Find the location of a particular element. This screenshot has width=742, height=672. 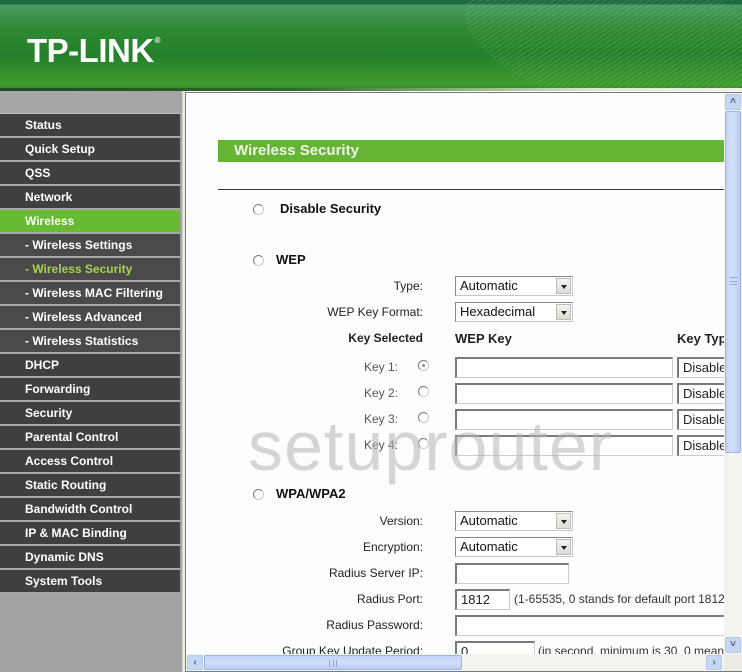

registered-mark: ® is located at coordinates (157, 40).